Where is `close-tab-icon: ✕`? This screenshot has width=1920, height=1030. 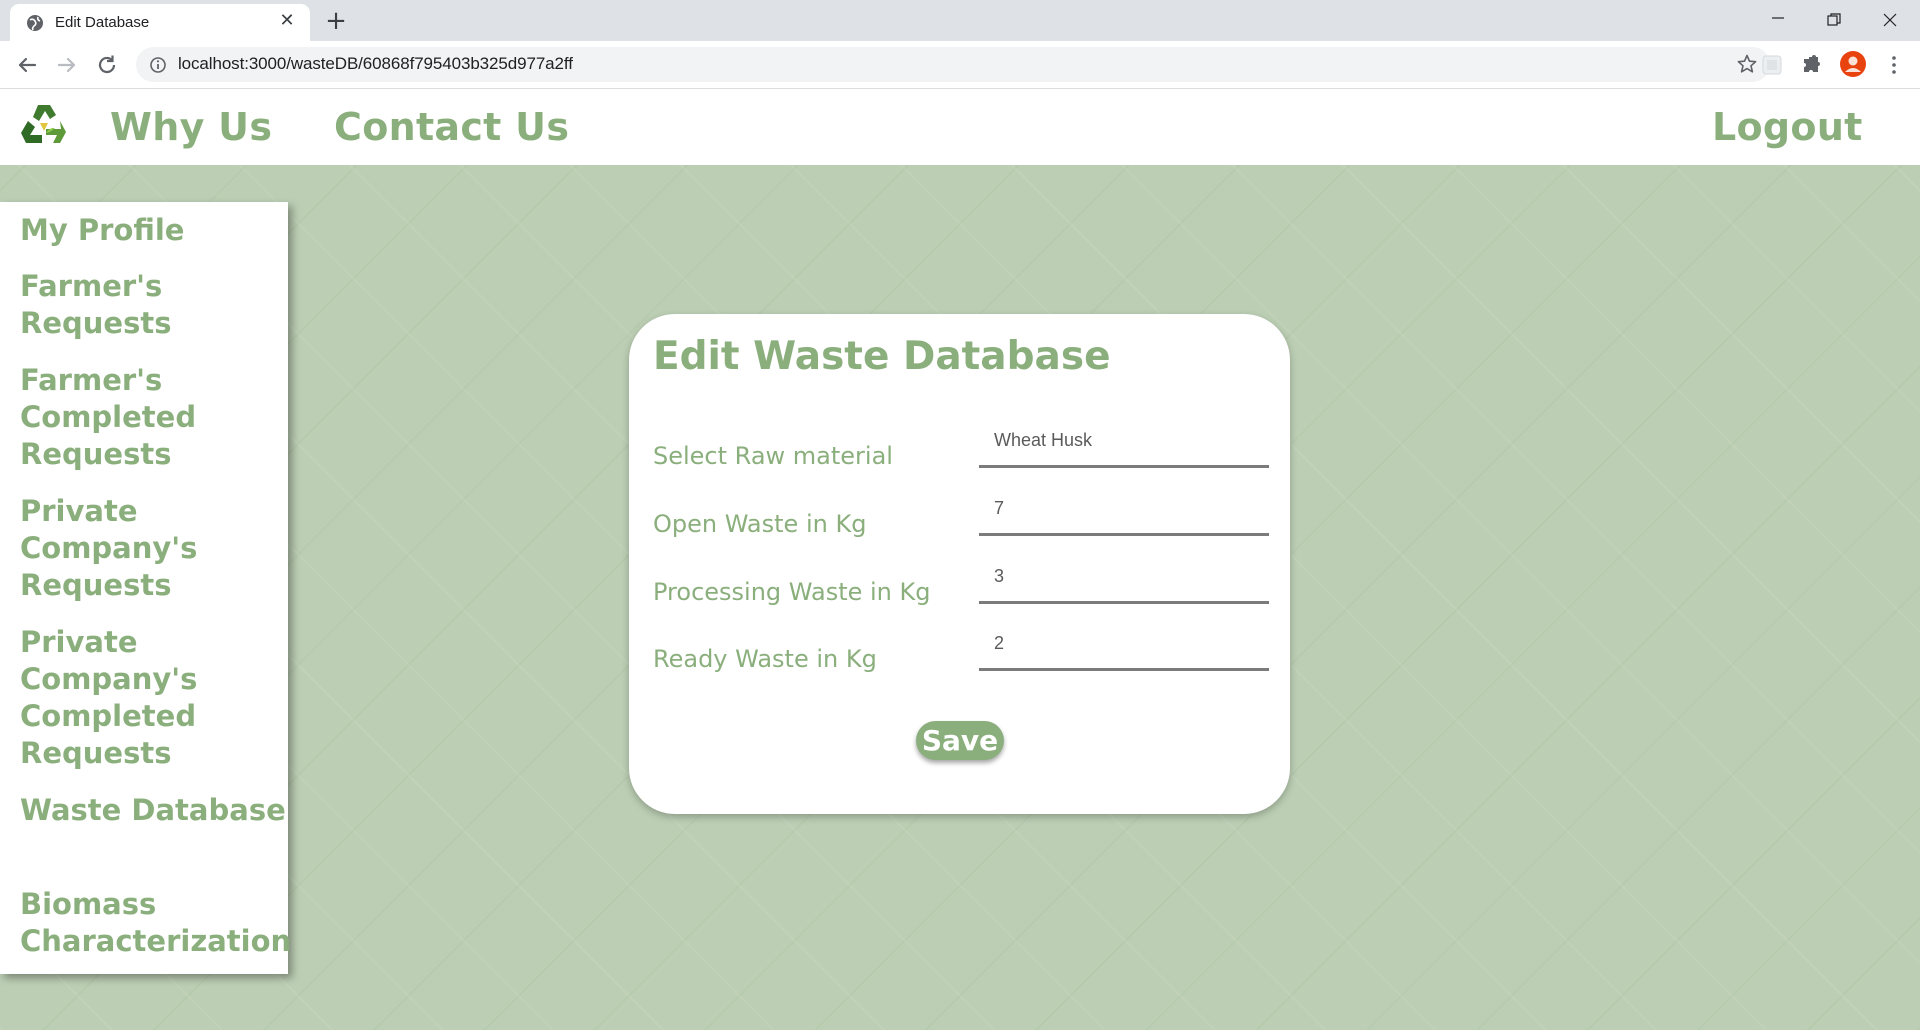
close-tab-icon: ✕ is located at coordinates (287, 21).